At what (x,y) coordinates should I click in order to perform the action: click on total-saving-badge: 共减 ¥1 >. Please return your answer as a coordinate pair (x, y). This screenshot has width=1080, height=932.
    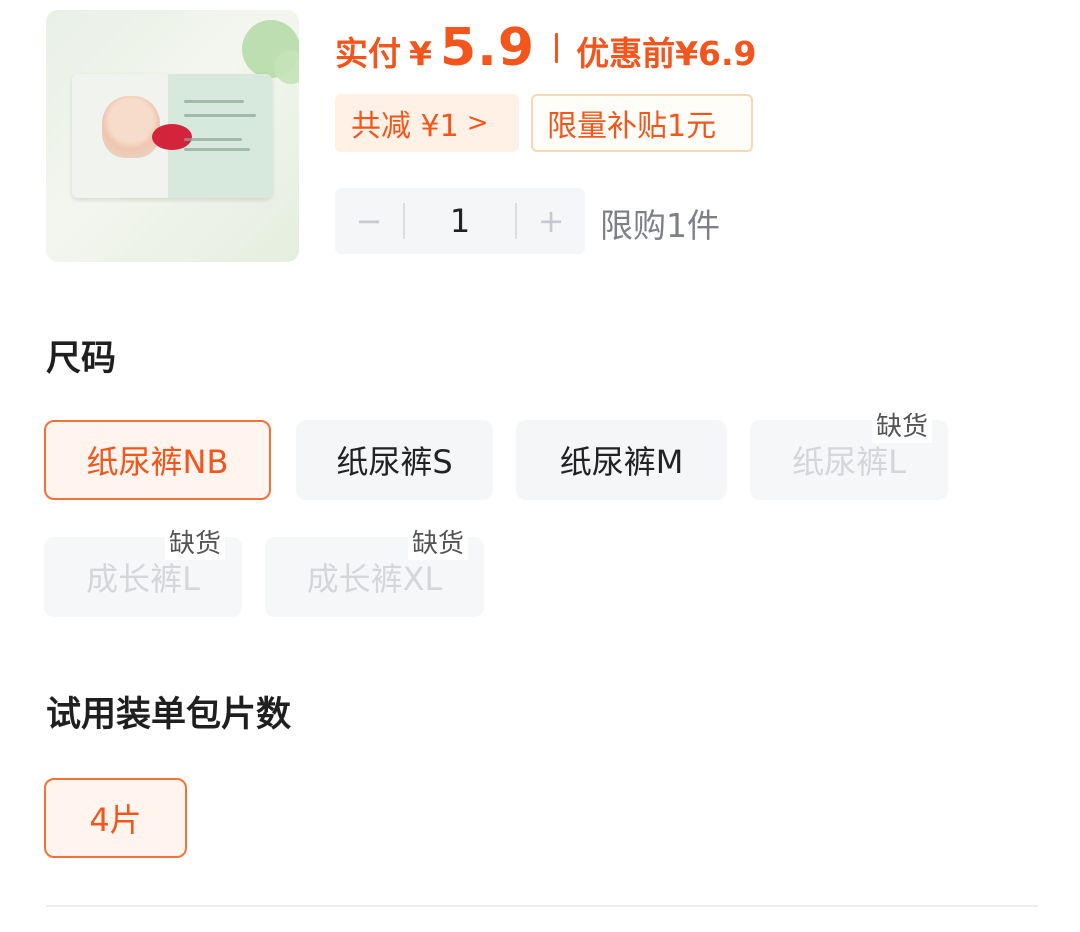
    Looking at the image, I should click on (427, 123).